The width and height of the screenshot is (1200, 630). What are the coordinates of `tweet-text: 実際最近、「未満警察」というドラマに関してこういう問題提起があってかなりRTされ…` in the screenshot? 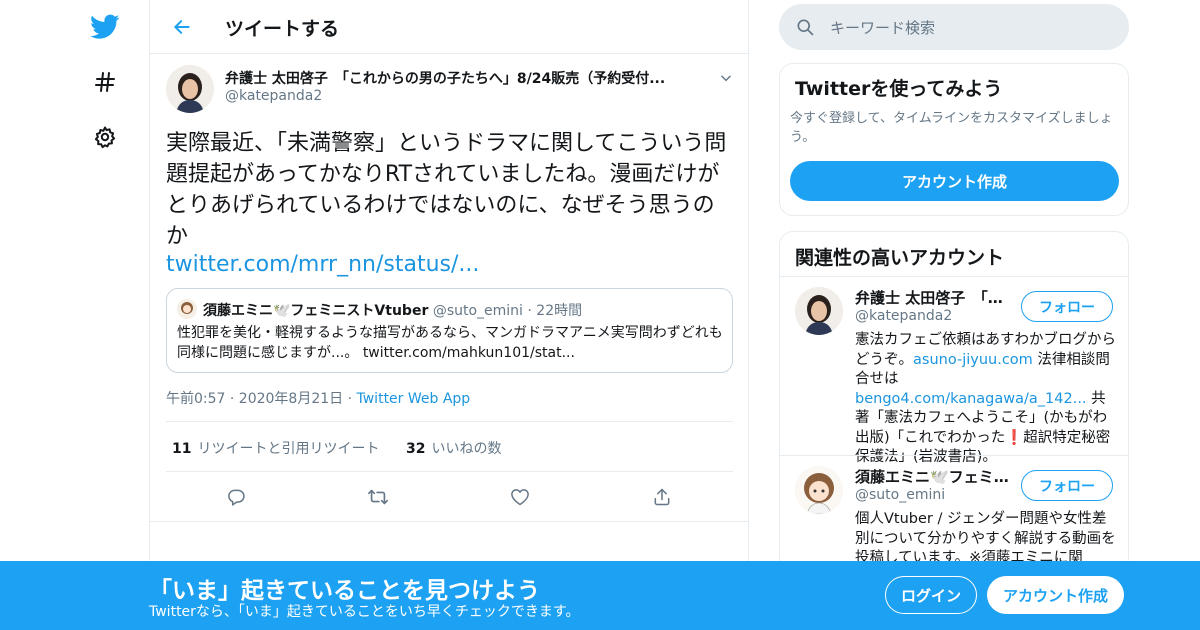 It's located at (446, 190).